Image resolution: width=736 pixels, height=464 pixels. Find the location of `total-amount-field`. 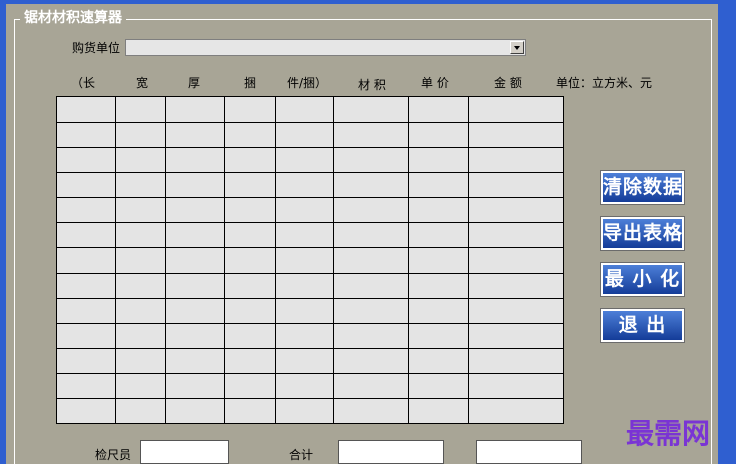

total-amount-field is located at coordinates (529, 452).